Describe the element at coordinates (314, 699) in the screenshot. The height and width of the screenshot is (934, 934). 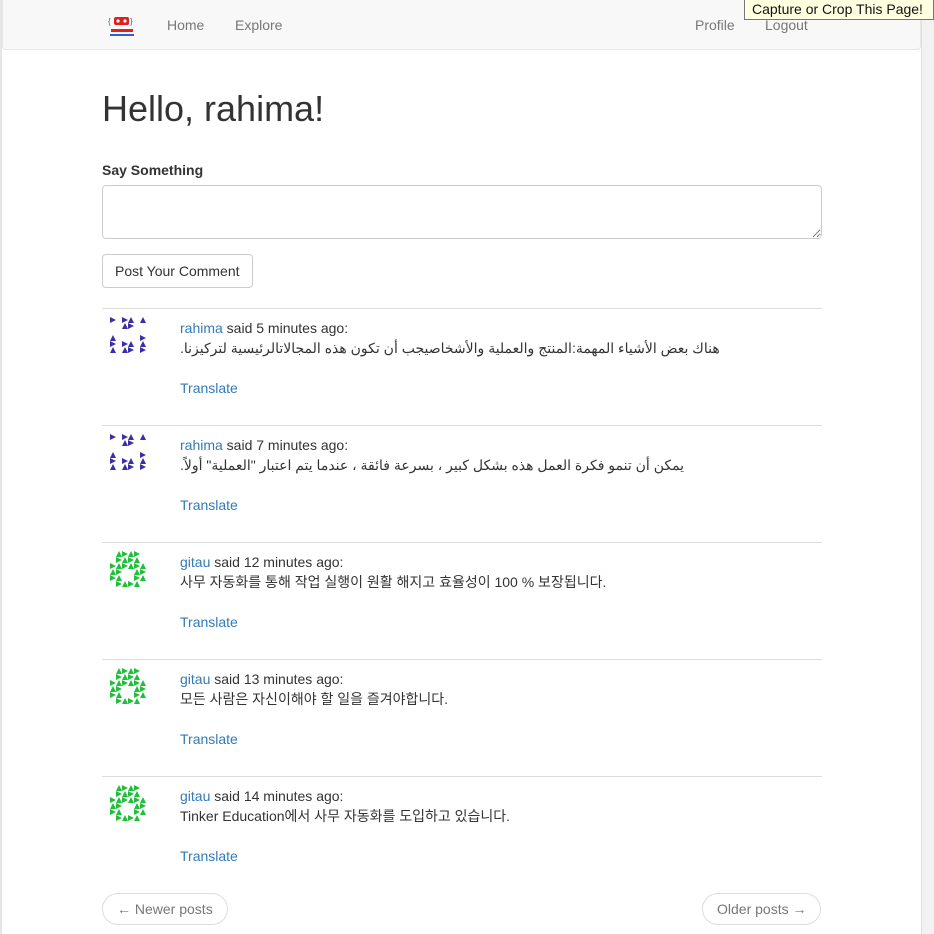
I see `post-body: 모든 사람은 자신이해야 할 일을 즐겨야합니다.` at that location.